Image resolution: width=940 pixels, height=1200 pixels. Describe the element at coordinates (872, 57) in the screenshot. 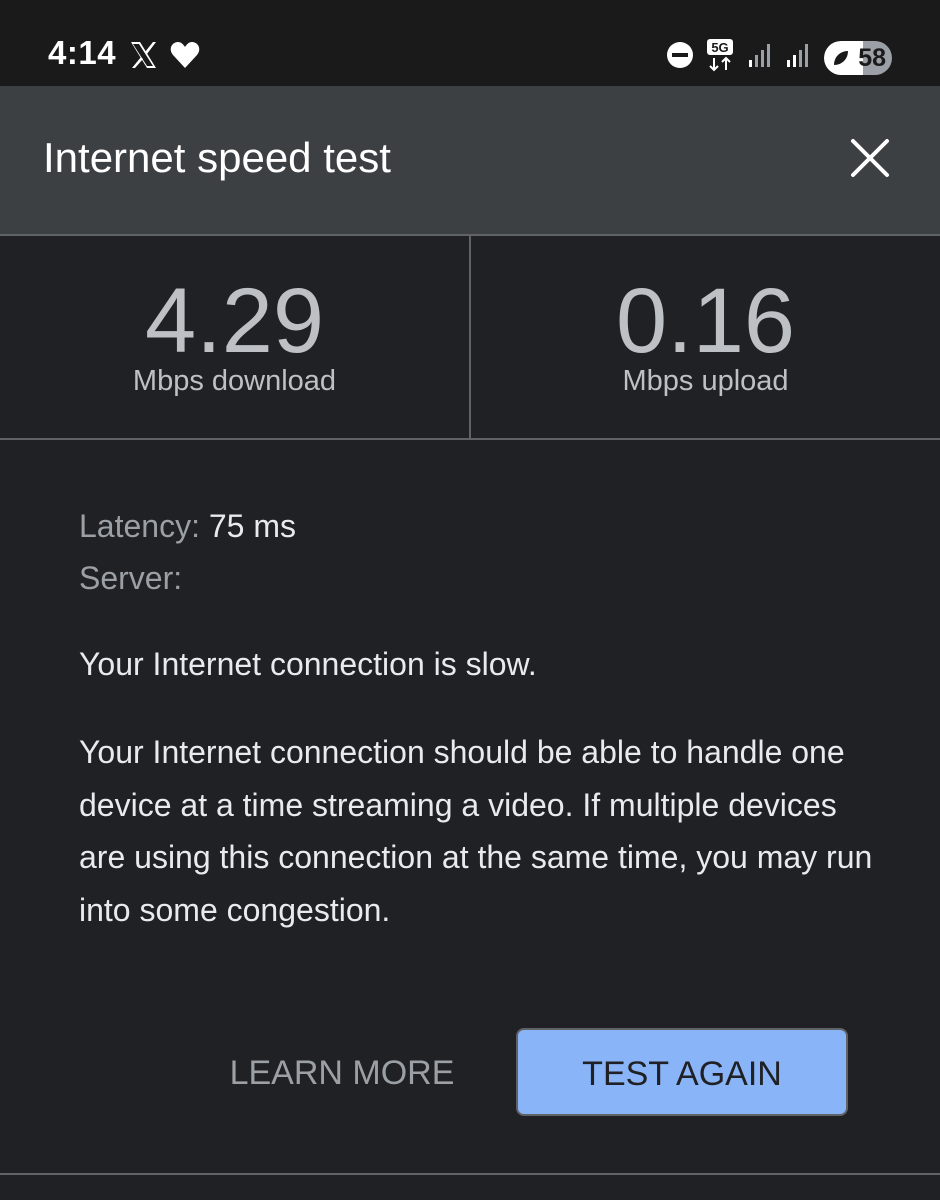

I see `battery-level: 58` at that location.